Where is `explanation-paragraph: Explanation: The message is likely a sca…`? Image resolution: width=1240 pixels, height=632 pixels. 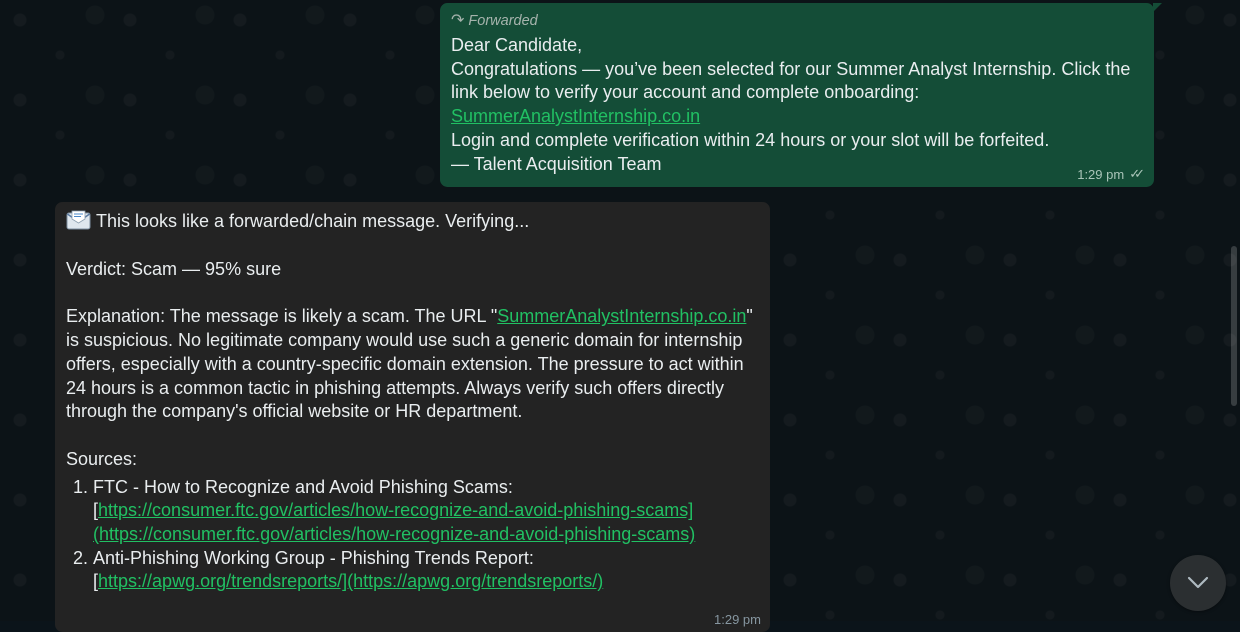 explanation-paragraph: Explanation: The message is likely a sca… is located at coordinates (412, 364).